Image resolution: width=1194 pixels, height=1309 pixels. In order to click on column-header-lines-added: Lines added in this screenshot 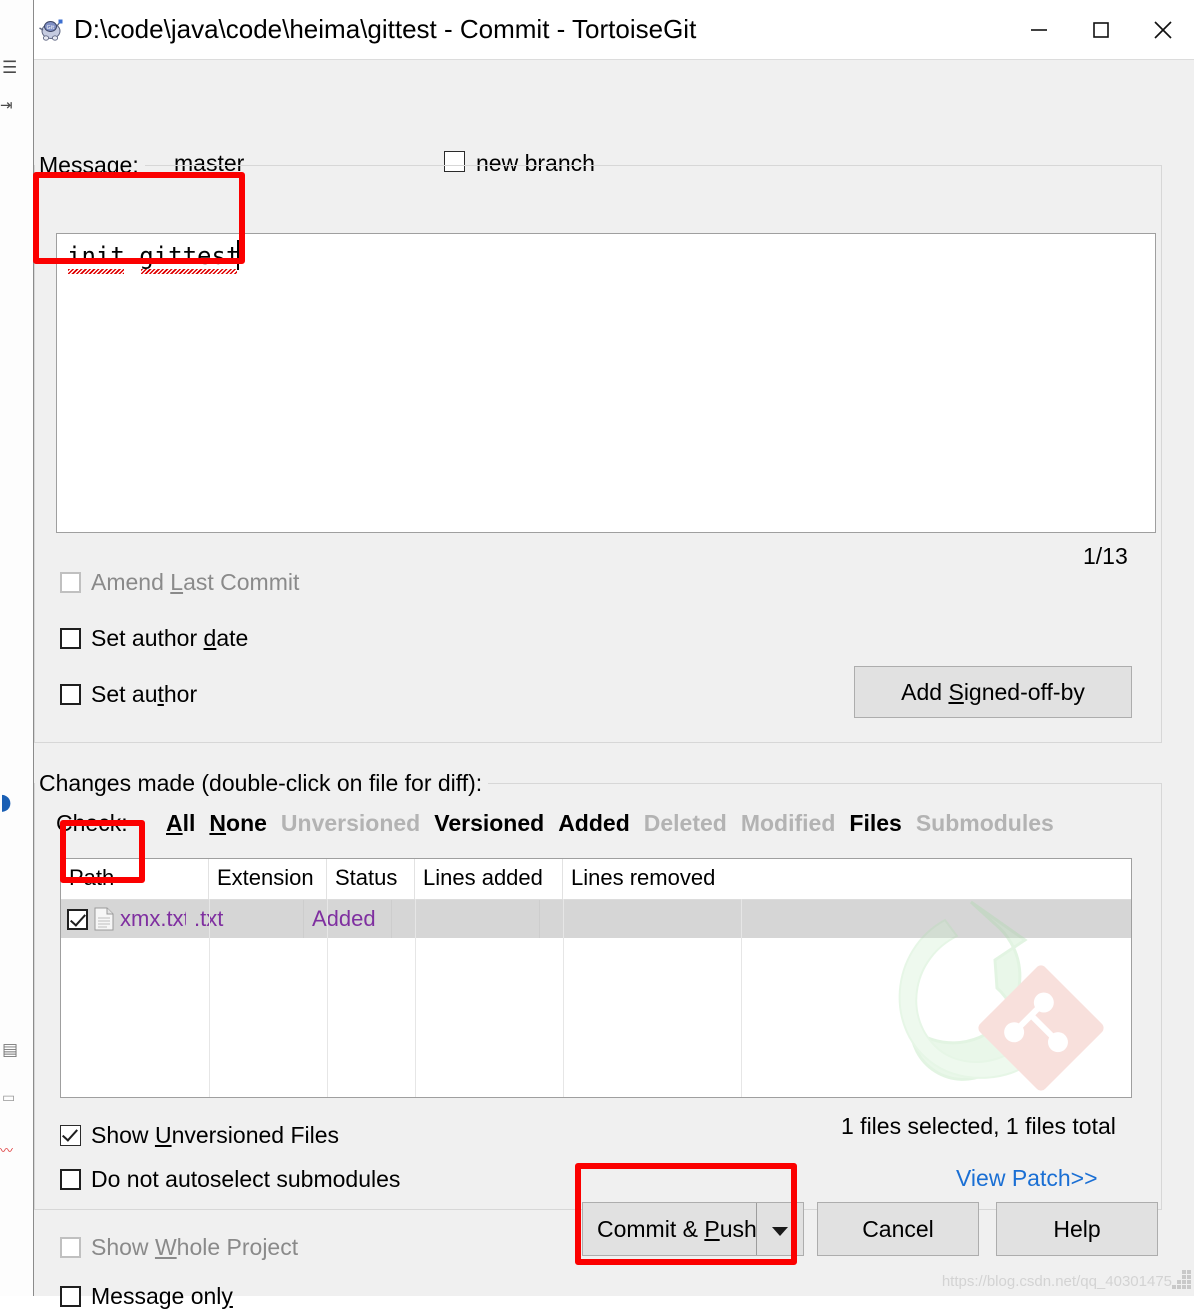, I will do `click(489, 879)`.